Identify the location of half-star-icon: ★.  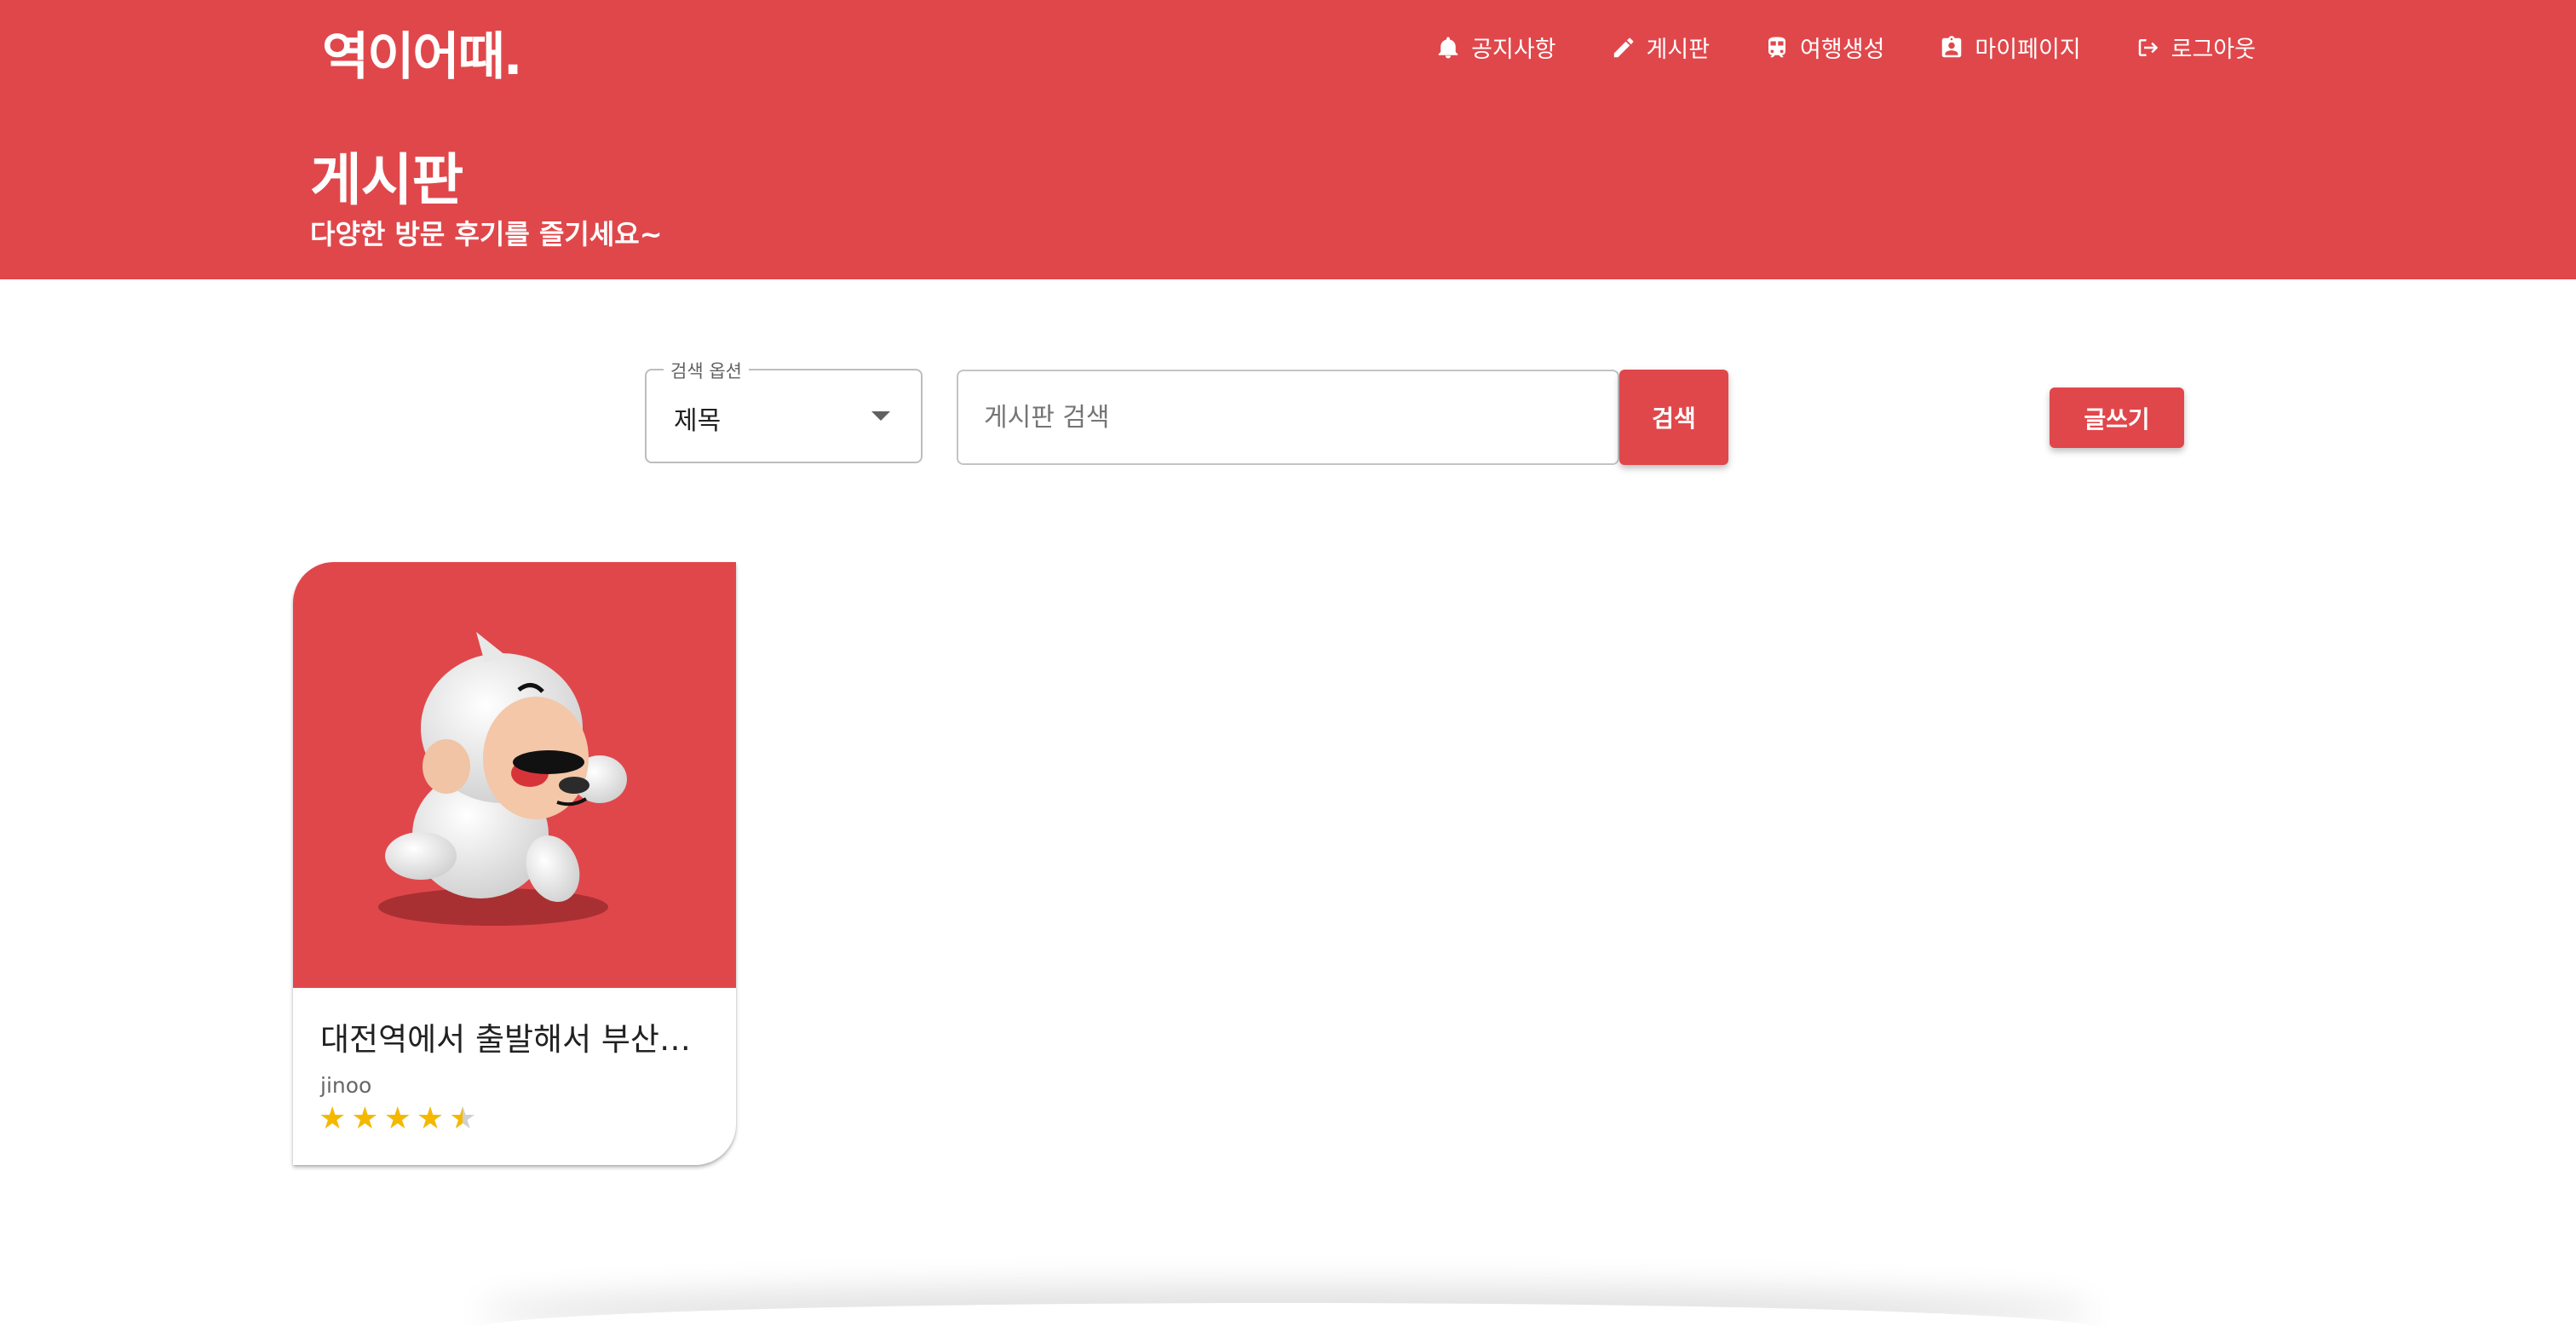
(463, 1118).